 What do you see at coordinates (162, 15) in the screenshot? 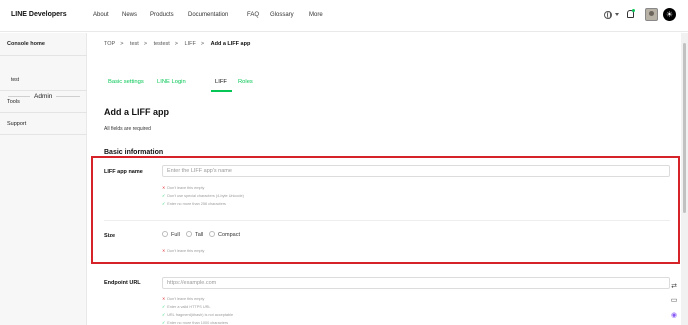
I see `nav-products: Products` at bounding box center [162, 15].